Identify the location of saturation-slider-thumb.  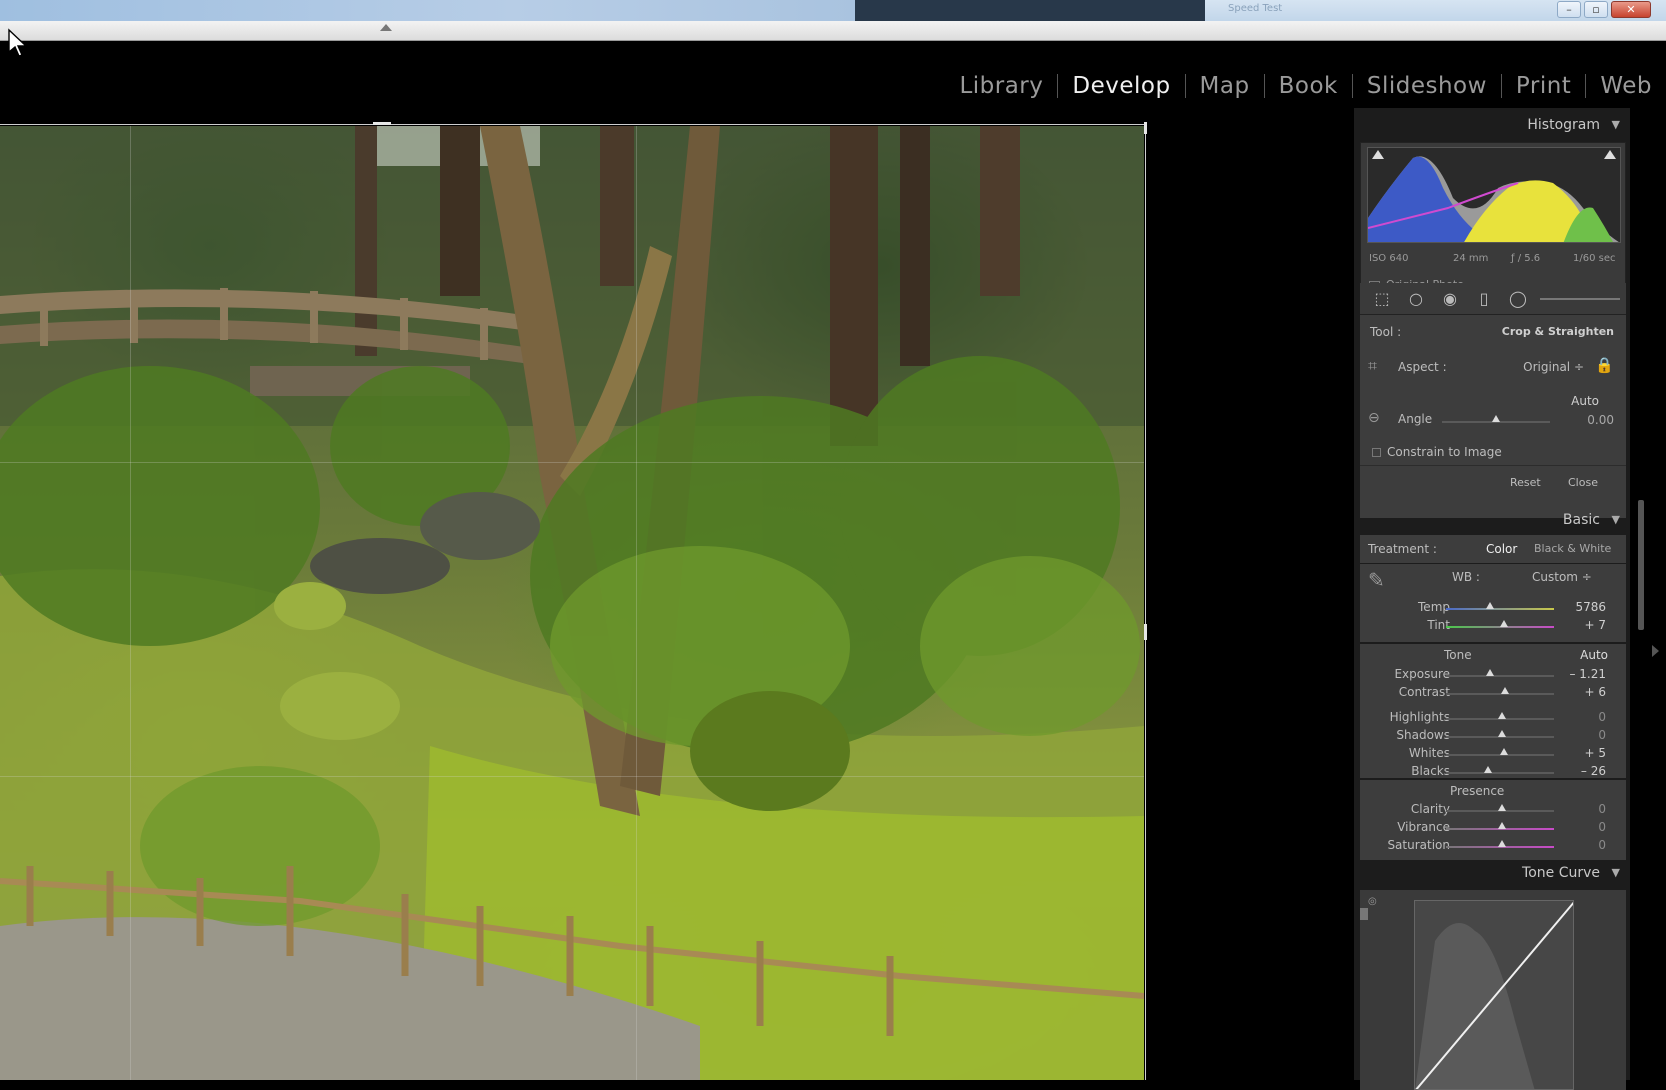
(1502, 843).